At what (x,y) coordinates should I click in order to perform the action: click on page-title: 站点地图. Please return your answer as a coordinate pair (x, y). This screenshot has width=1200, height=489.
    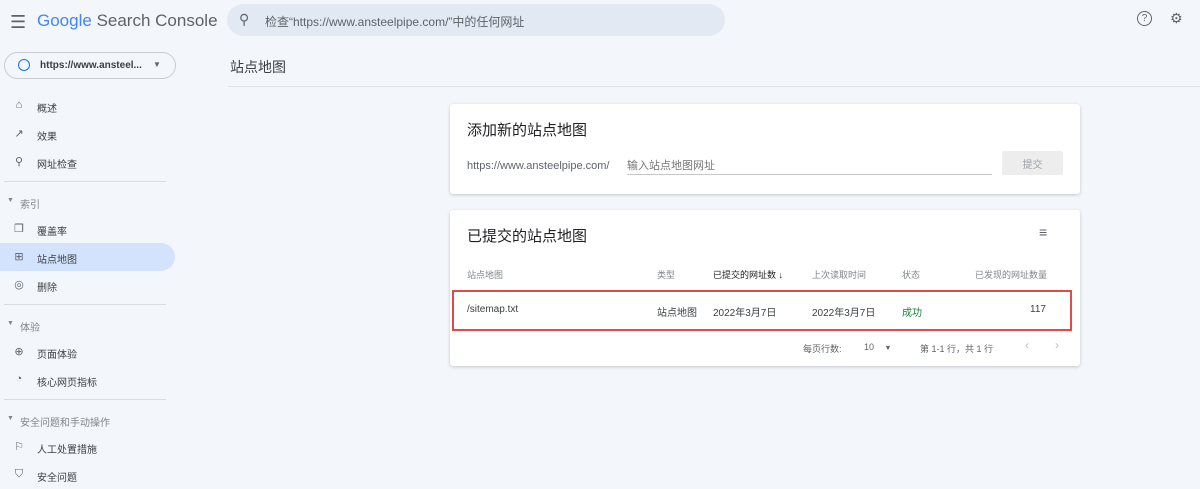
    Looking at the image, I should click on (258, 67).